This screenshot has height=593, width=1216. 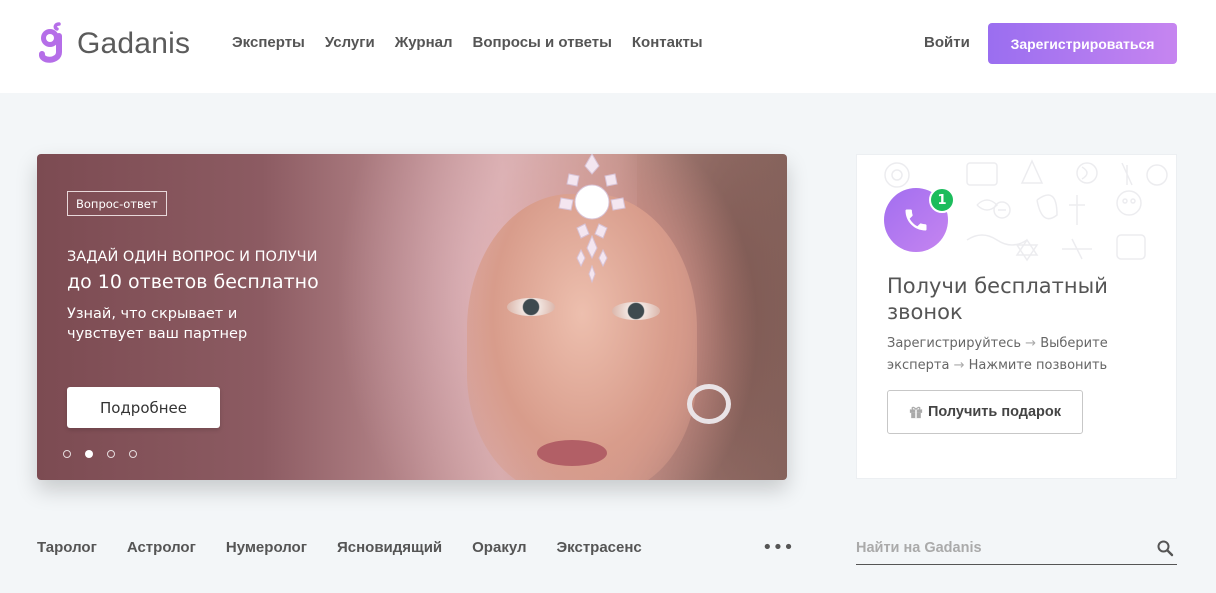 I want to click on nav-item-journal: Журнал, so click(x=424, y=42).